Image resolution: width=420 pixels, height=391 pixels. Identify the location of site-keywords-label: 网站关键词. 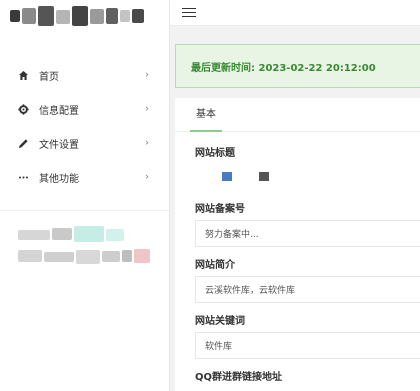
(220, 321).